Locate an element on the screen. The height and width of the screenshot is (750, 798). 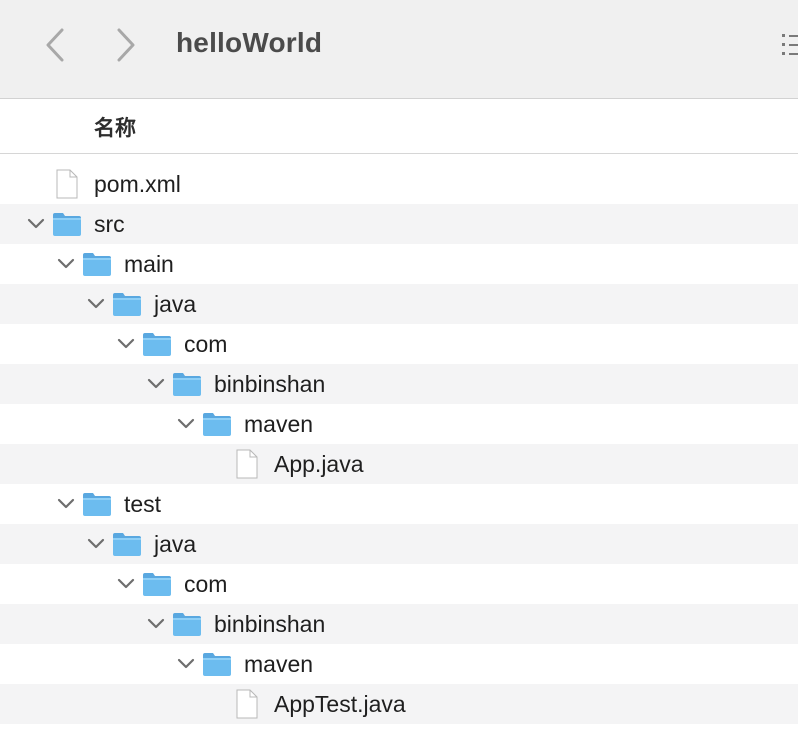
window-title: helloWorld is located at coordinates (249, 42).